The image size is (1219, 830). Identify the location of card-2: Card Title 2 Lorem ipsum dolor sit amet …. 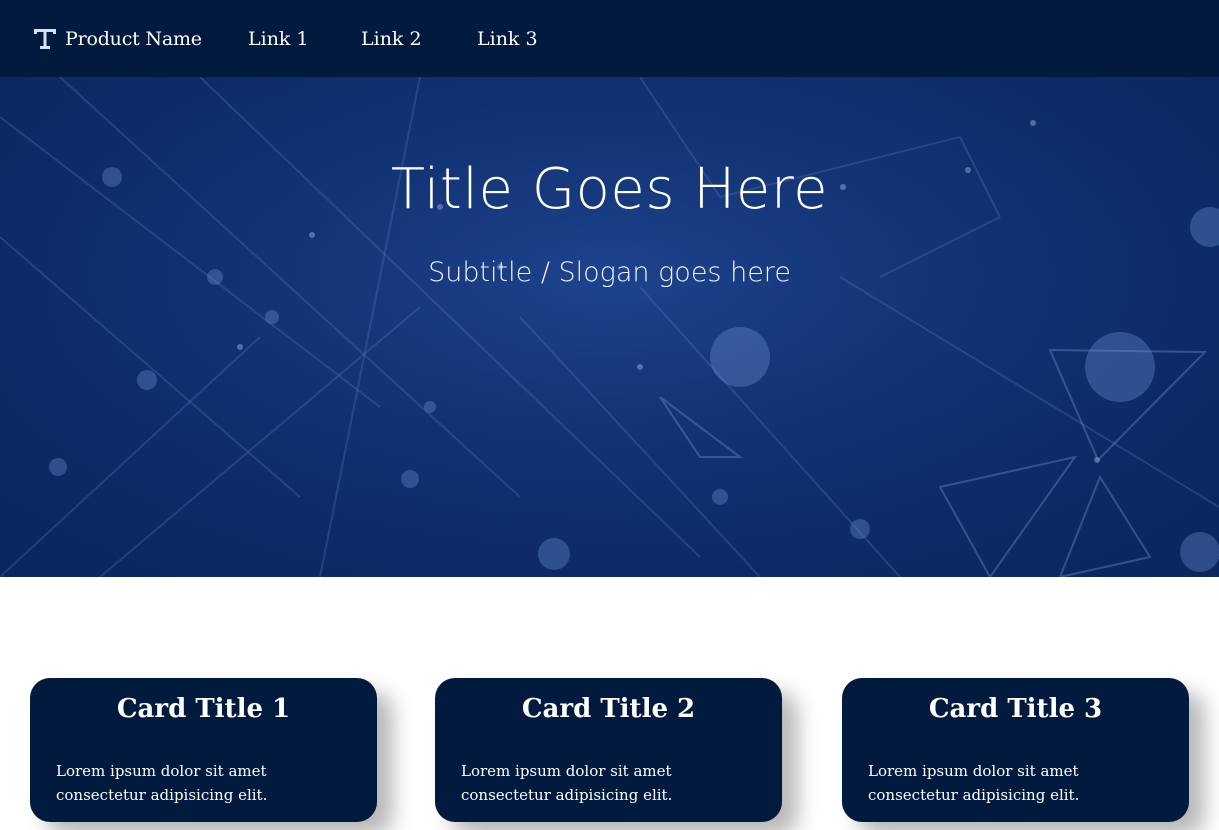
(608, 750).